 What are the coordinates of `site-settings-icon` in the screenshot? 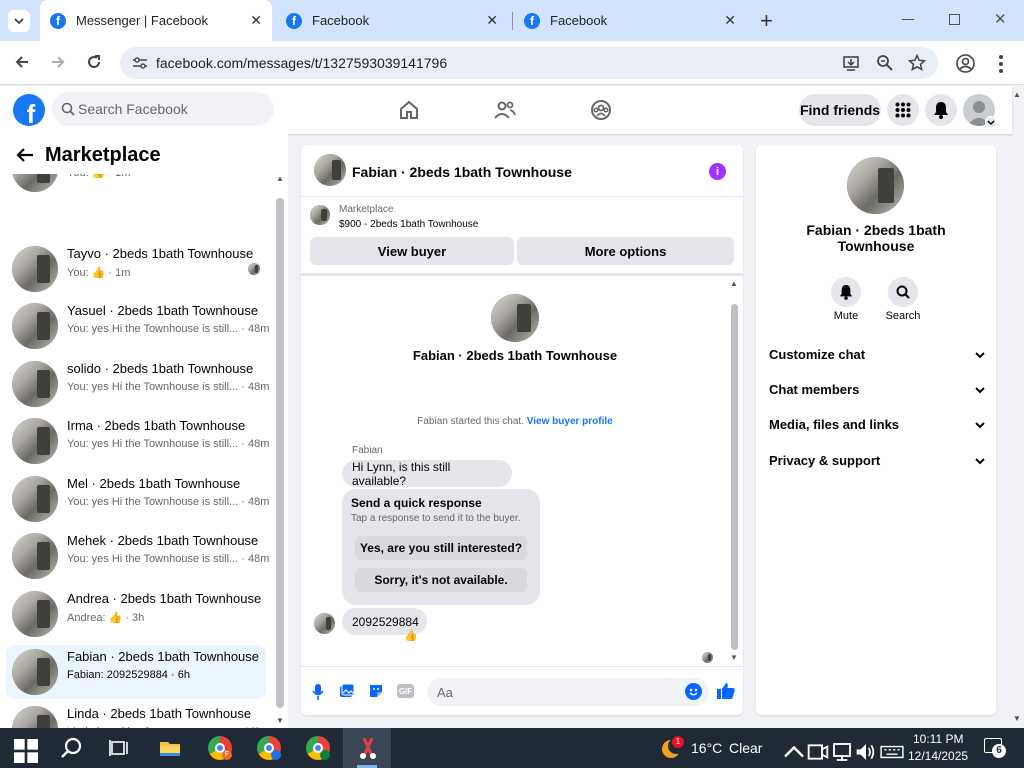 It's located at (140, 63).